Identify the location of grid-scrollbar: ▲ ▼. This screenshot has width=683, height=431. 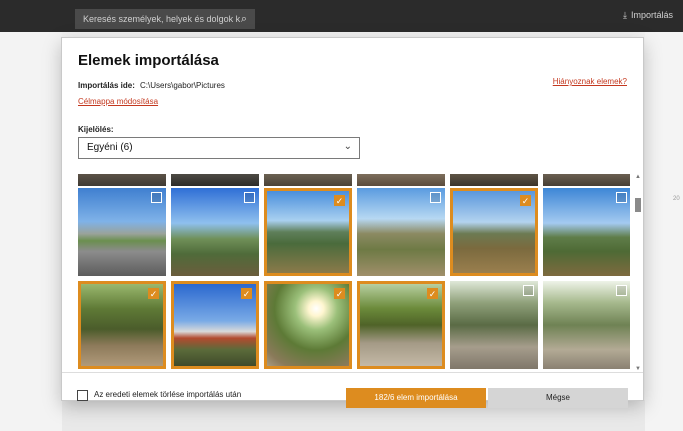
(638, 273).